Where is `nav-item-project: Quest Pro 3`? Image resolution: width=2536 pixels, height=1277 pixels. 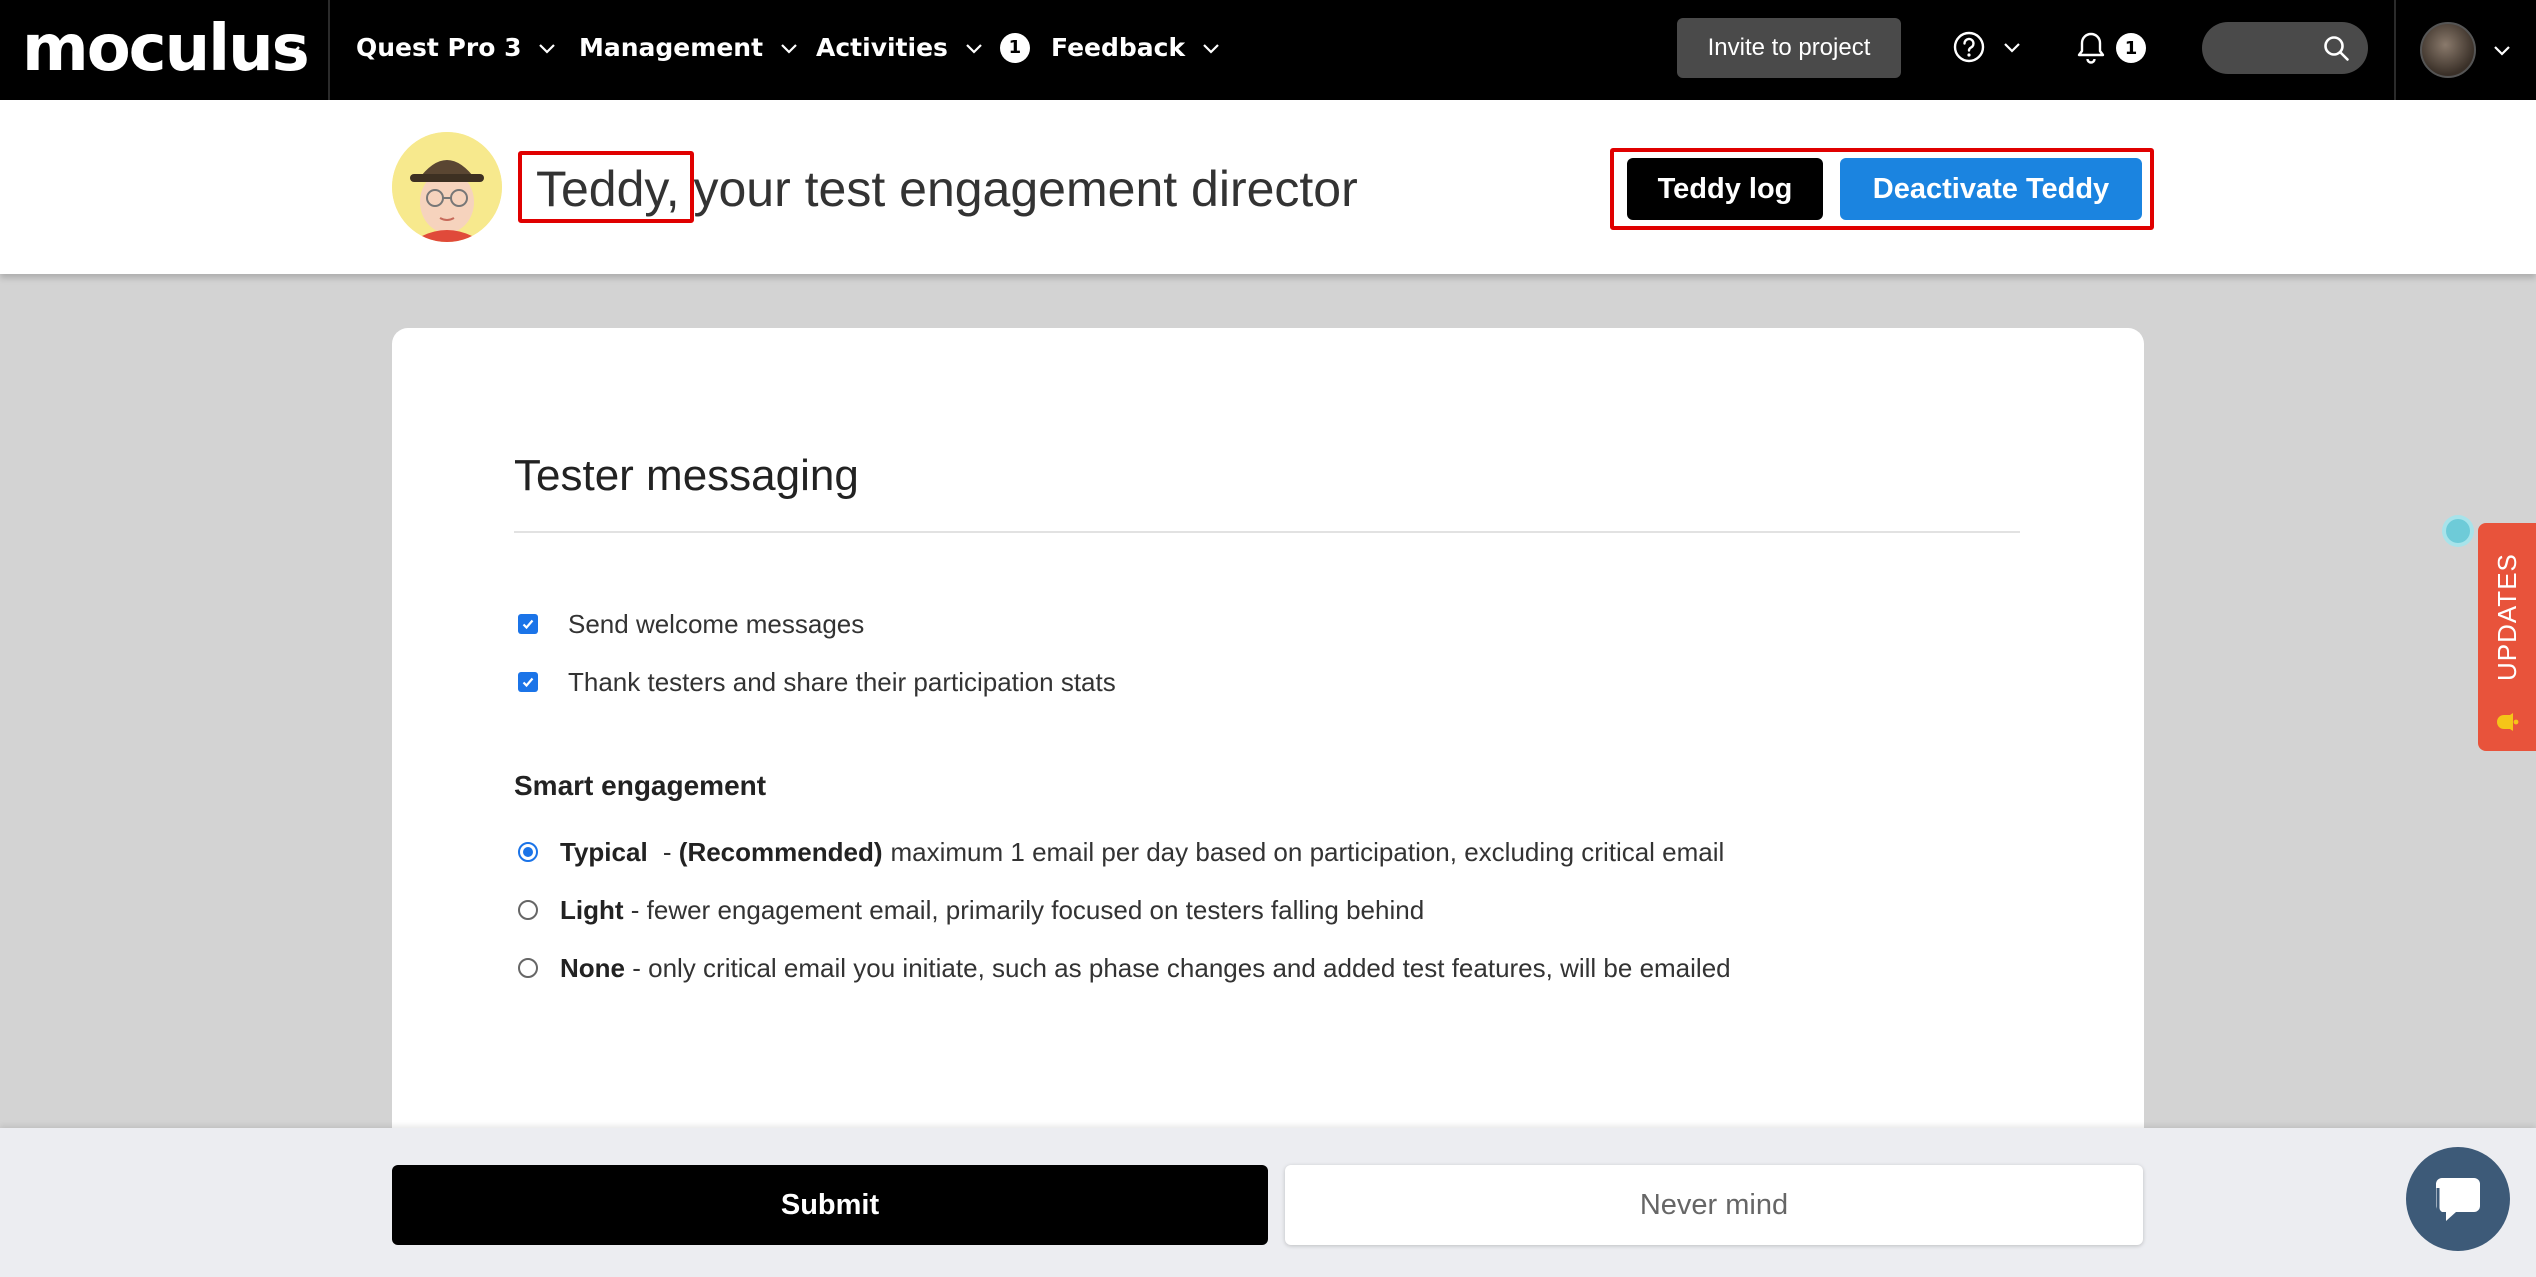 nav-item-project: Quest Pro 3 is located at coordinates (457, 48).